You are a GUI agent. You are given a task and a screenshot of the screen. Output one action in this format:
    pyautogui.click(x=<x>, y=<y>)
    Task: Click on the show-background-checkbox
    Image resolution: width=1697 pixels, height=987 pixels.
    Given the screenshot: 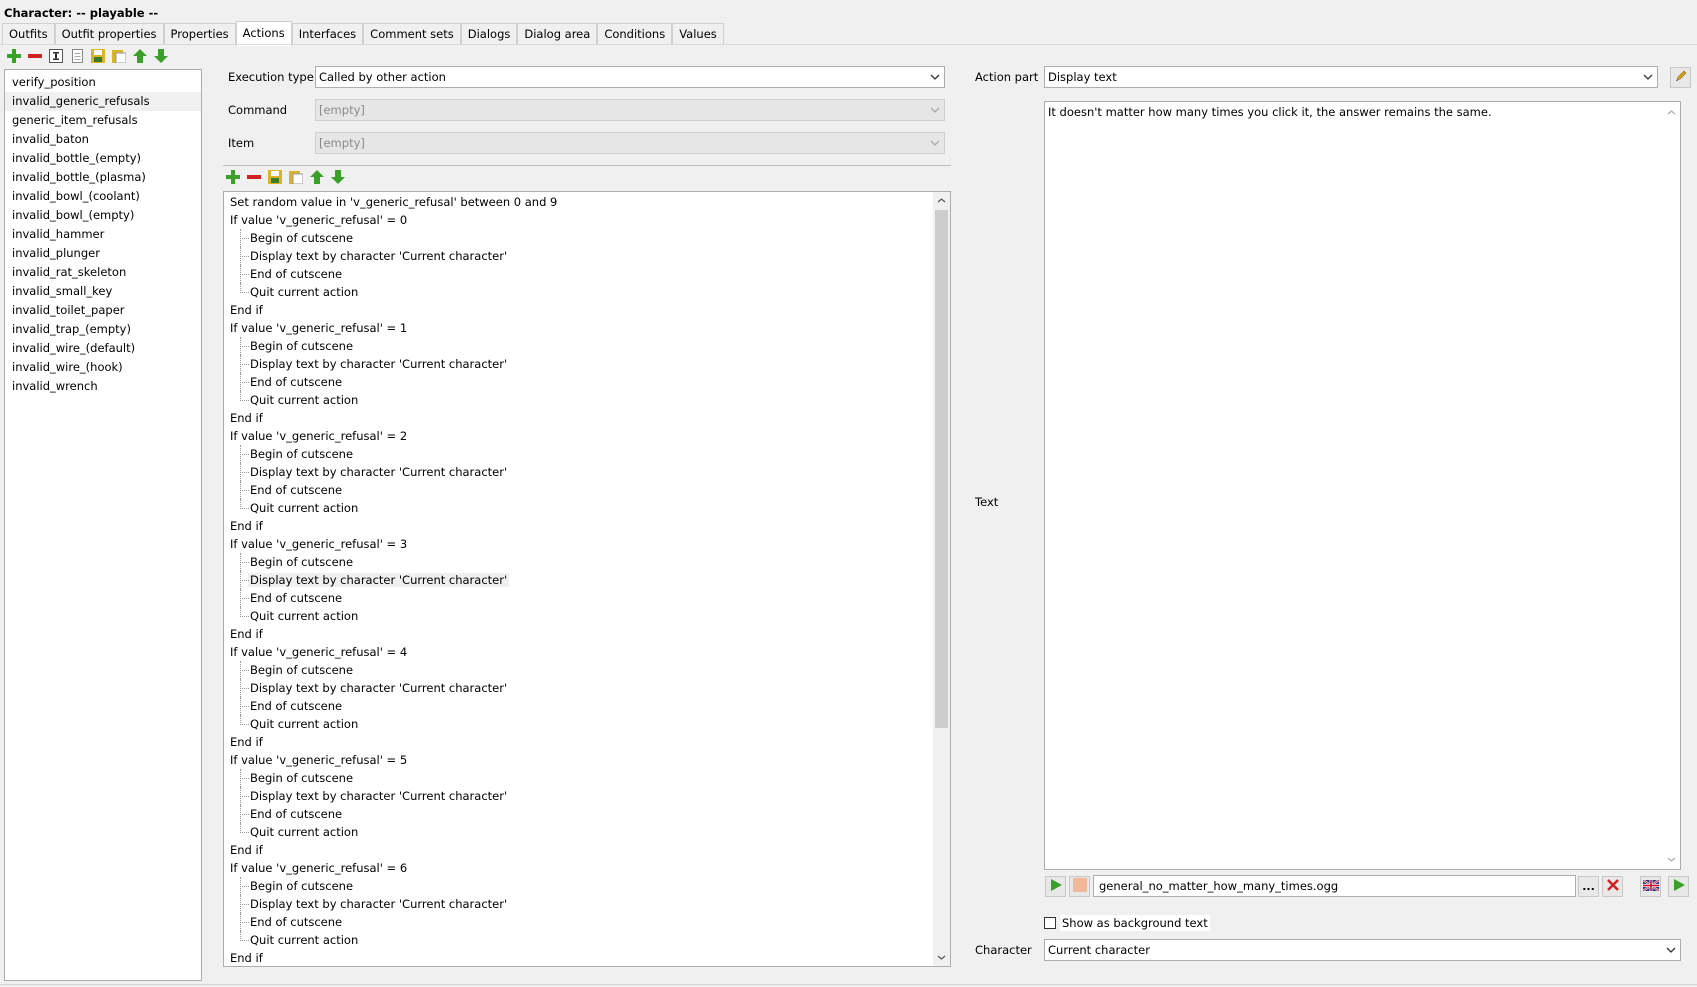 What is the action you would take?
    pyautogui.click(x=1050, y=923)
    